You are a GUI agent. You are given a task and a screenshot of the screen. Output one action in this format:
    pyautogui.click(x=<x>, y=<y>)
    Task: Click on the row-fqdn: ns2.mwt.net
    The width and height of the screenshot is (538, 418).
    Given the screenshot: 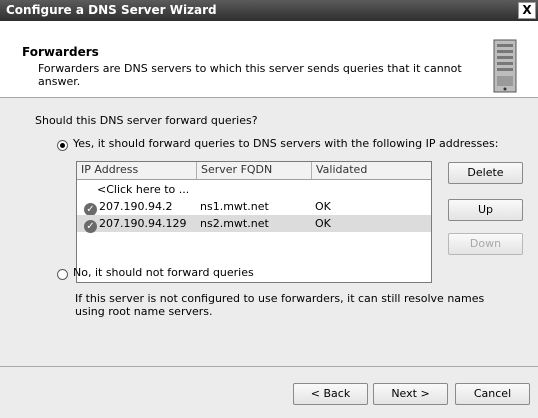 What is the action you would take?
    pyautogui.click(x=234, y=223)
    